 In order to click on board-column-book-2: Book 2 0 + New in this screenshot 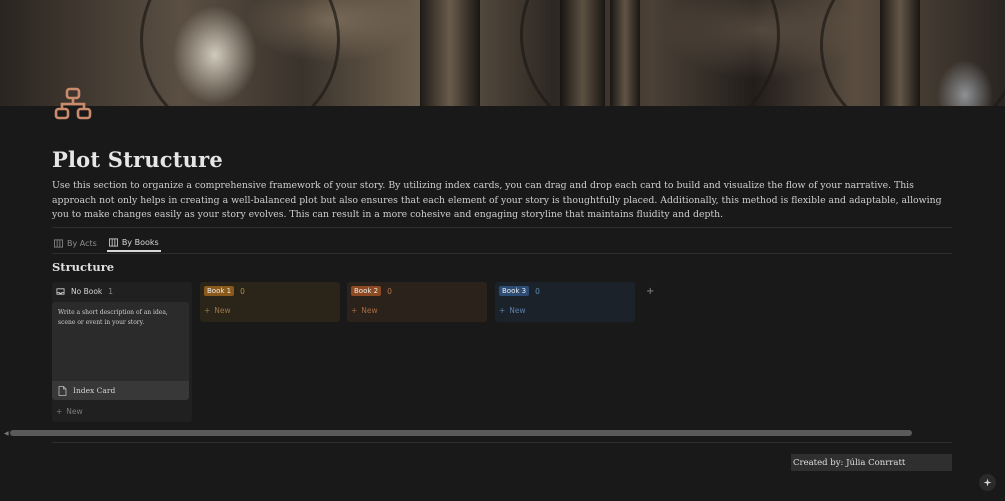, I will do `click(417, 302)`.